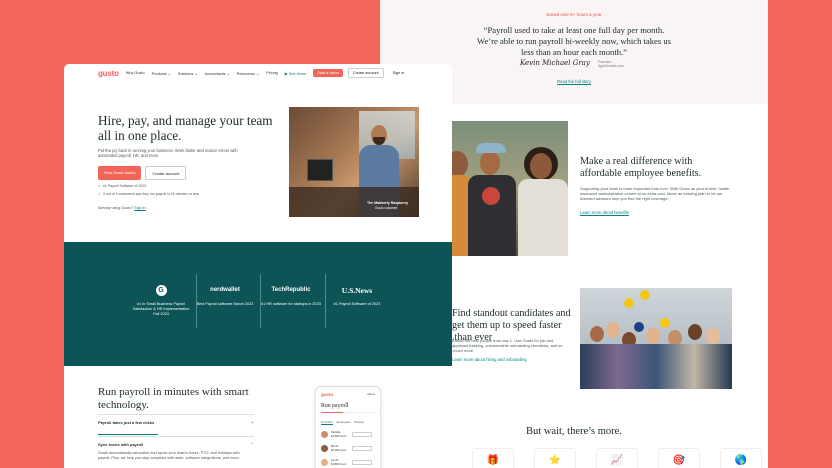  I want to click on usnews-logo: U.S.News, so click(357, 290).